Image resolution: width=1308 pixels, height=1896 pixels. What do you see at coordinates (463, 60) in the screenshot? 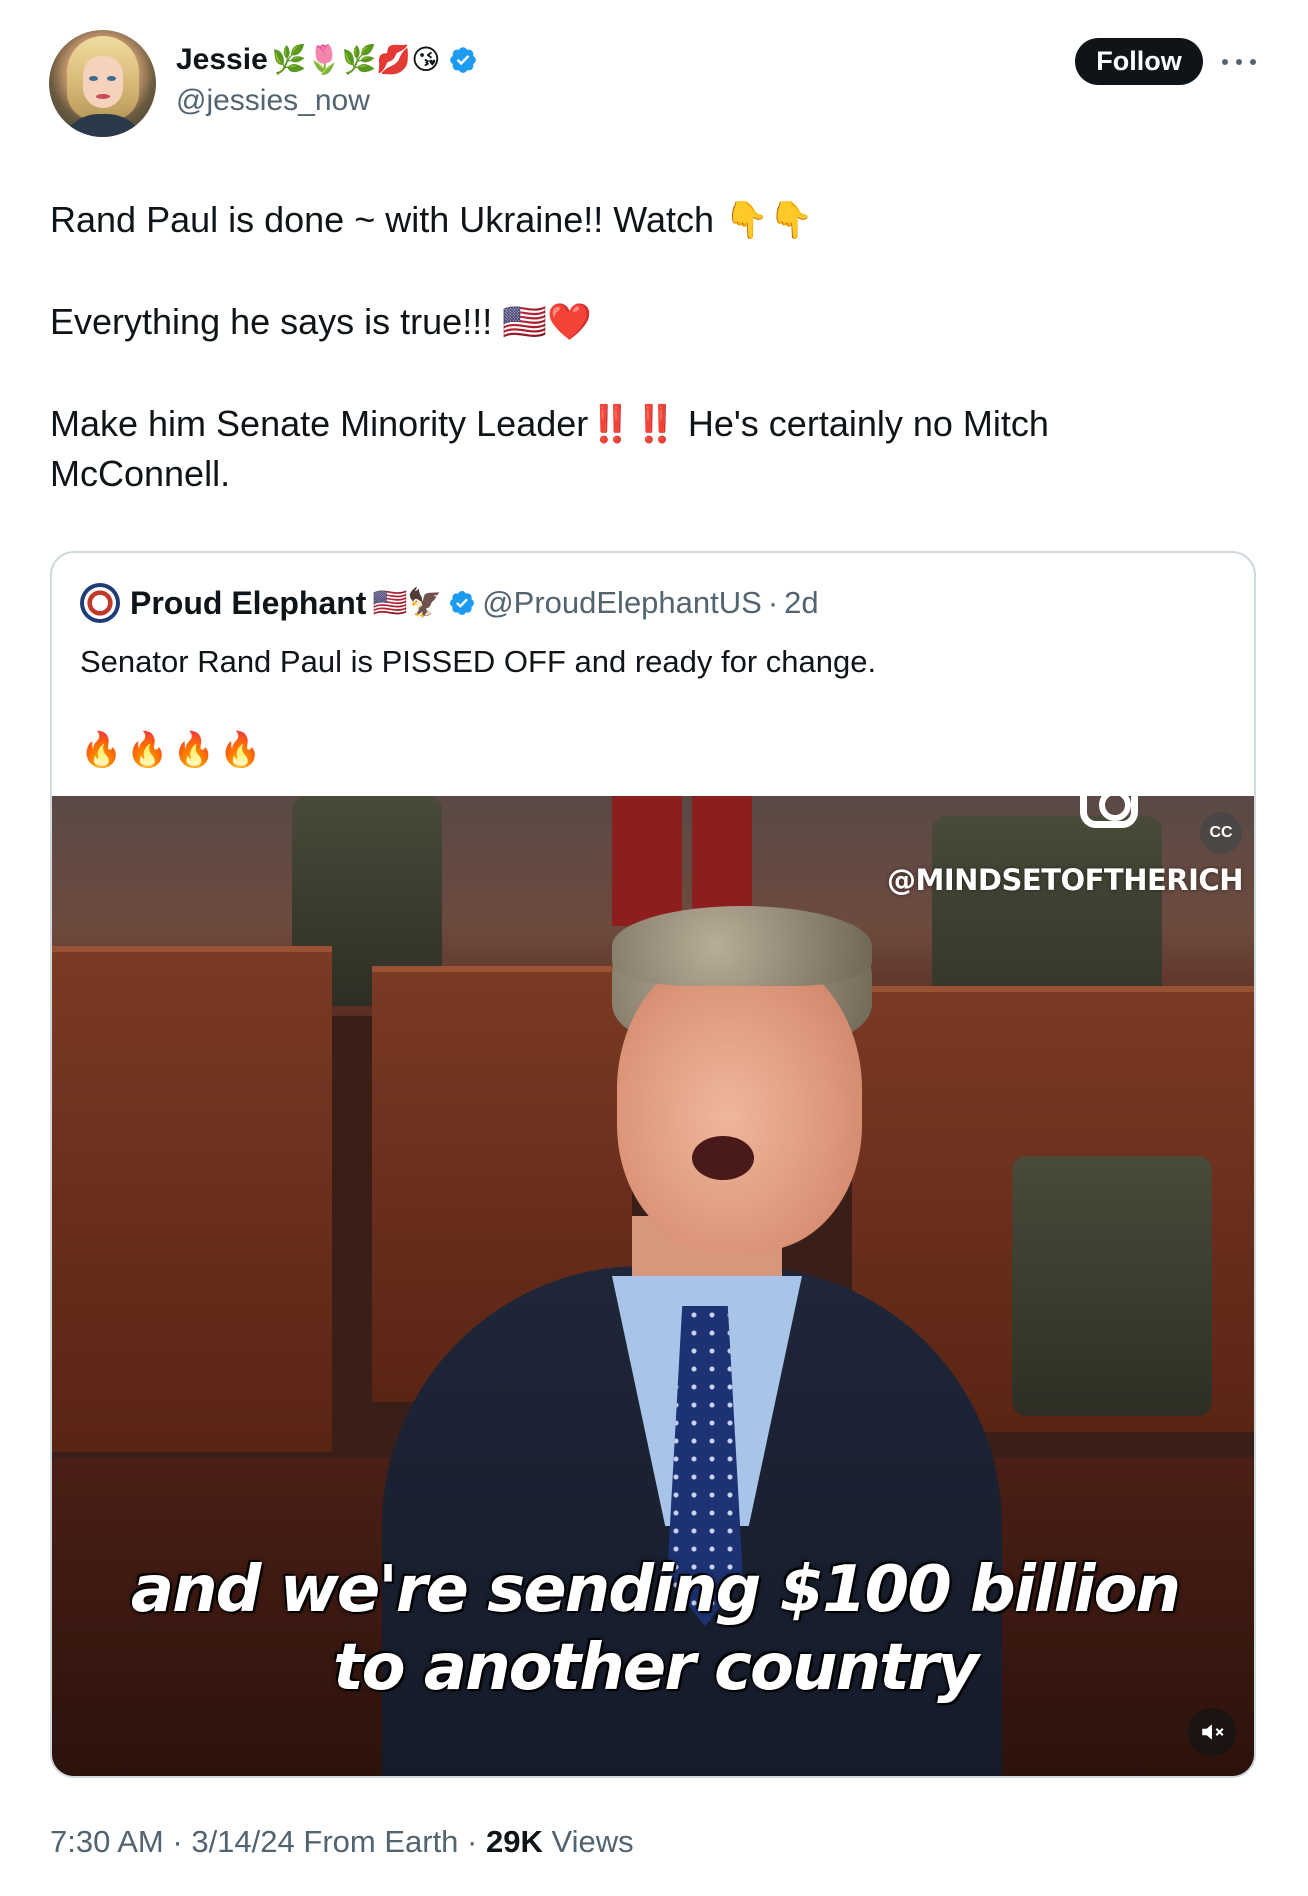
I see `verified-badge-icon` at bounding box center [463, 60].